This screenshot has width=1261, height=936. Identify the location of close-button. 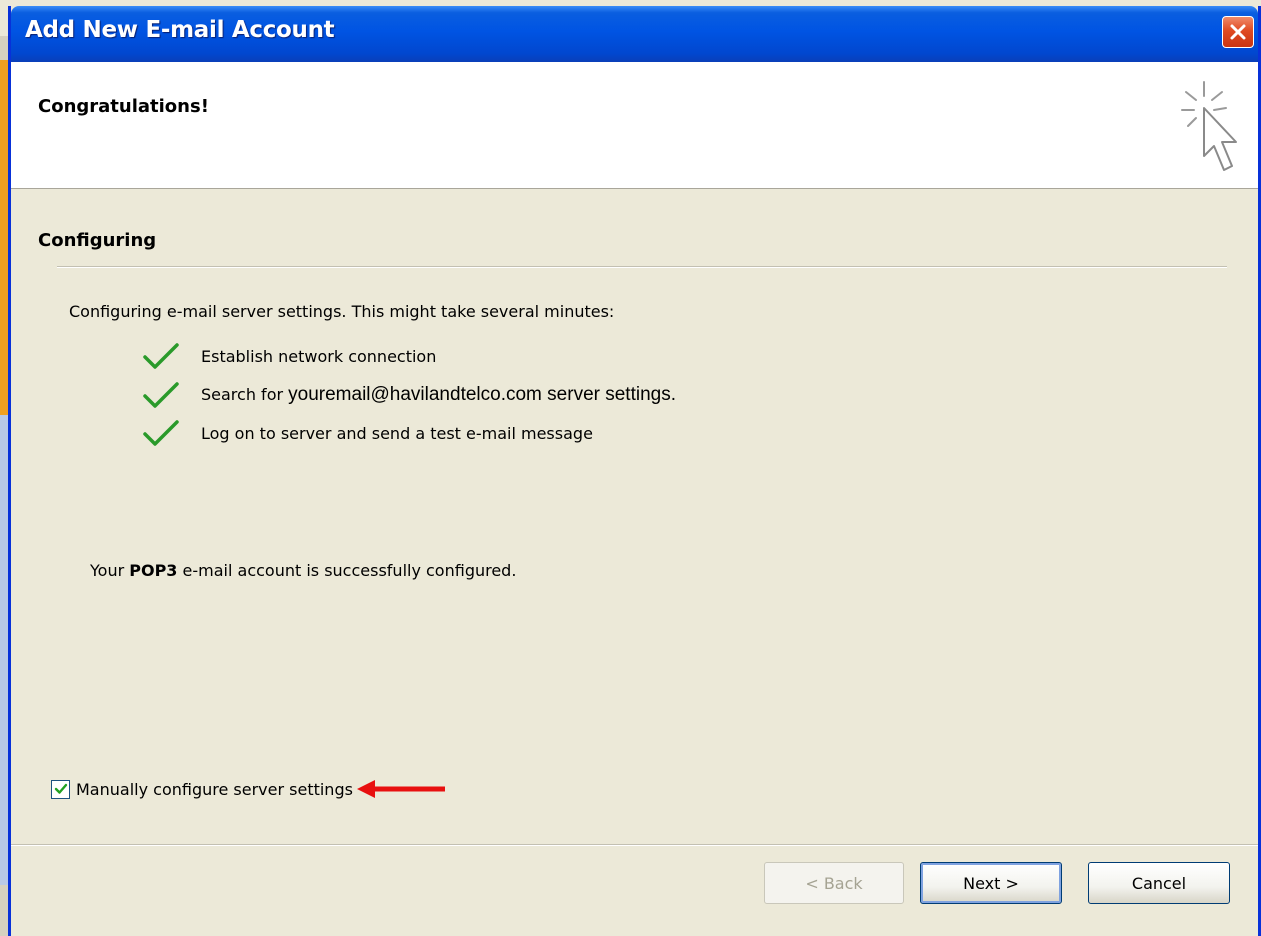
(1238, 32).